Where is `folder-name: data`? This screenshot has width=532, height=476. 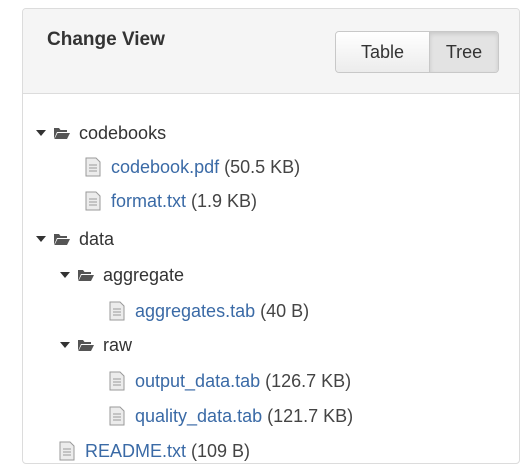 folder-name: data is located at coordinates (97, 238).